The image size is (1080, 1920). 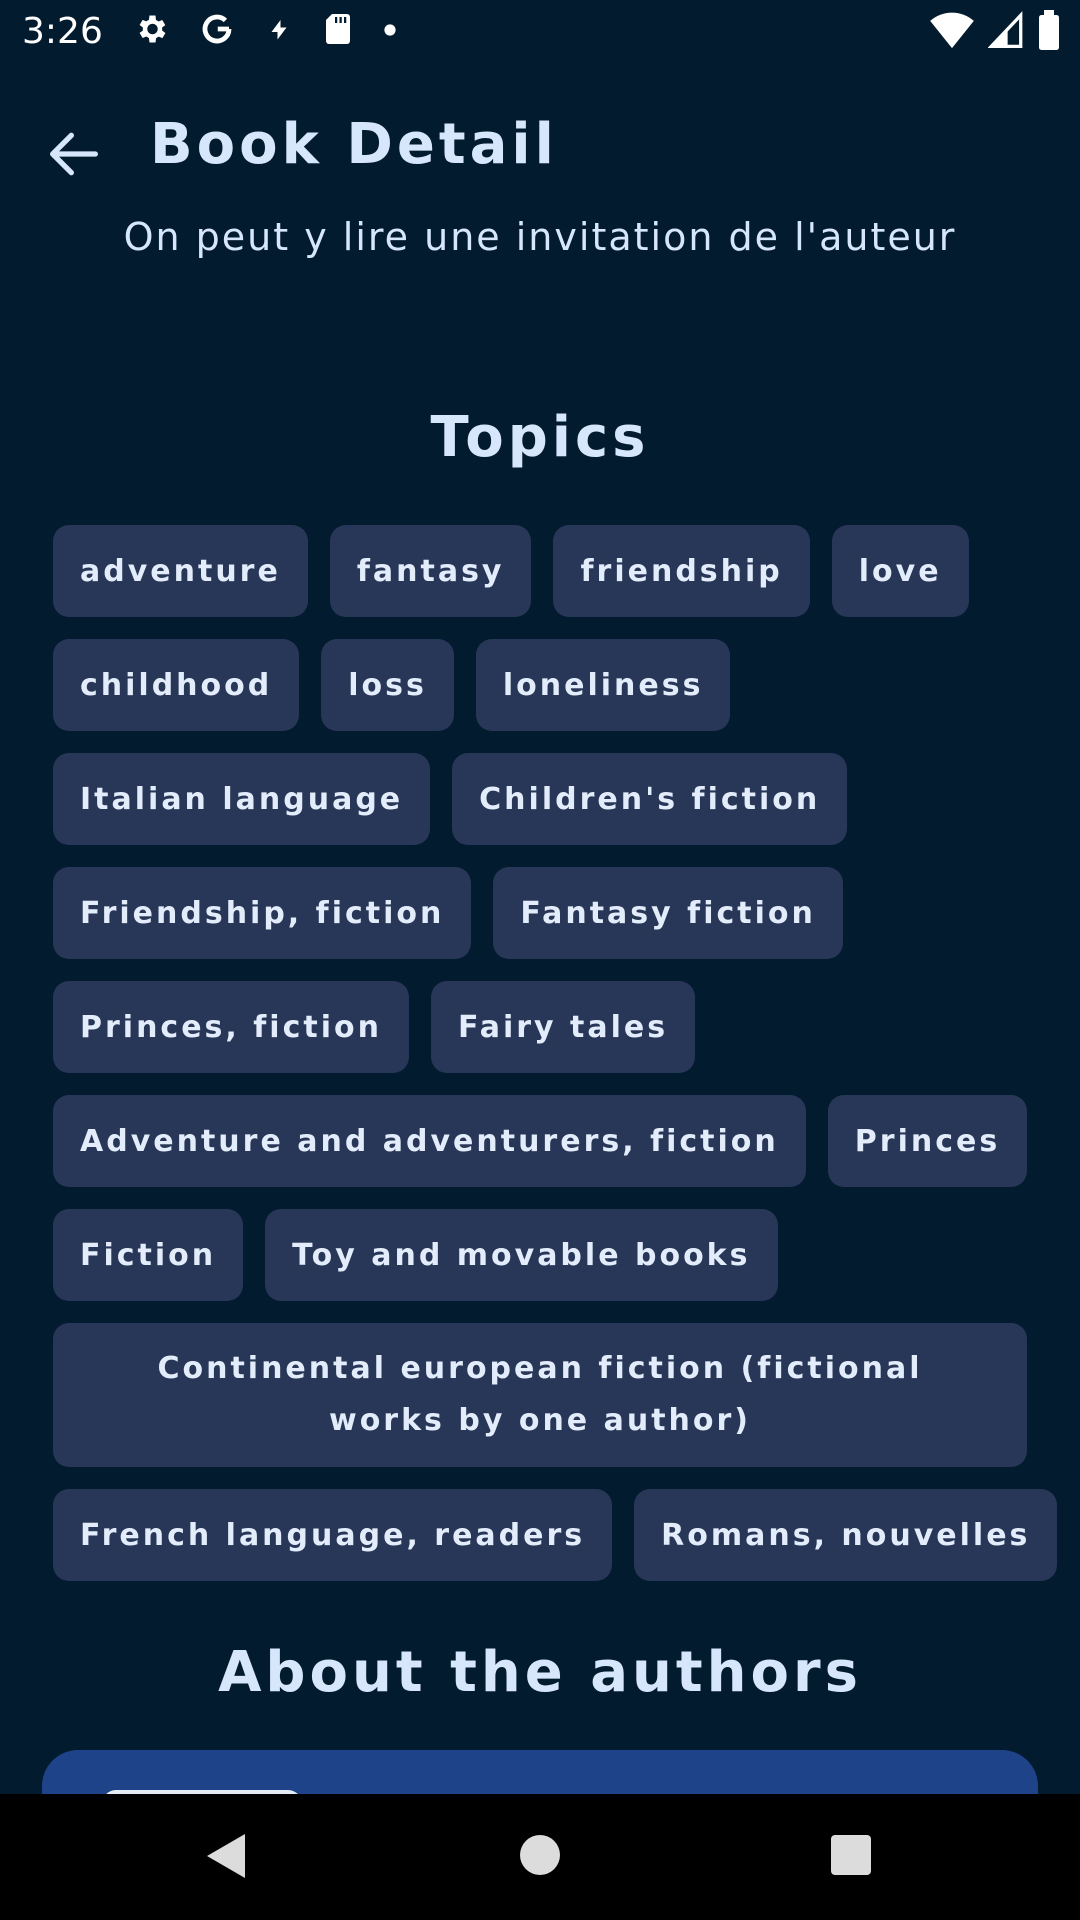 I want to click on battery-icon, so click(x=1049, y=32).